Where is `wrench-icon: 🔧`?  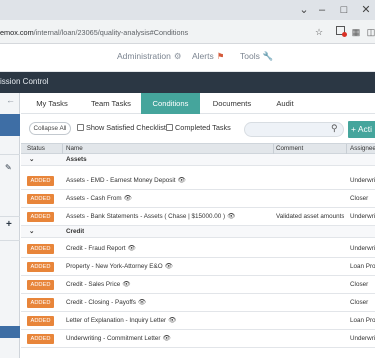 wrench-icon: 🔧 is located at coordinates (268, 56).